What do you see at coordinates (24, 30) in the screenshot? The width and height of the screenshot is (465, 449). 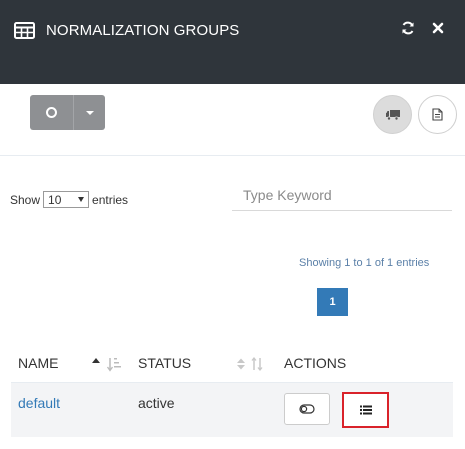 I see `table-grid-icon` at bounding box center [24, 30].